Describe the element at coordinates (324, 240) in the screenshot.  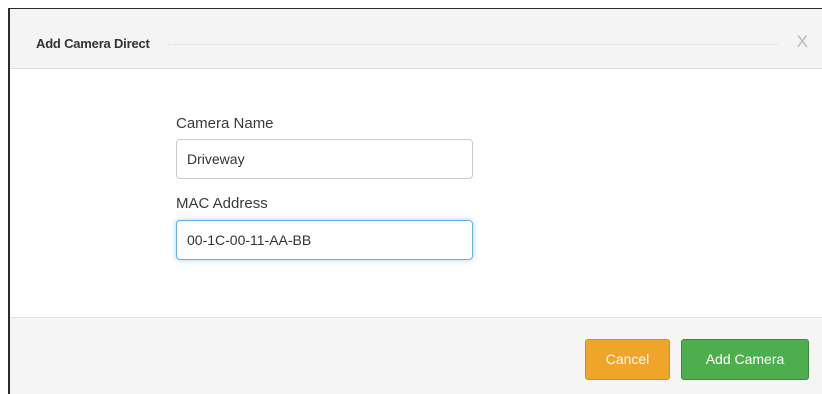
I see `mac-address-input` at that location.